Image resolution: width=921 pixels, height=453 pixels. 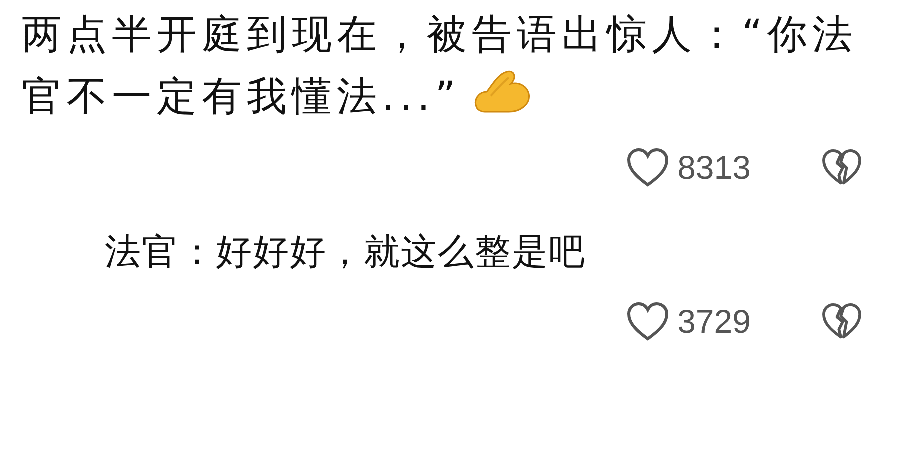 I want to click on comment-text-line: 法官：好好好，就这么整是吧, so click(x=345, y=252).